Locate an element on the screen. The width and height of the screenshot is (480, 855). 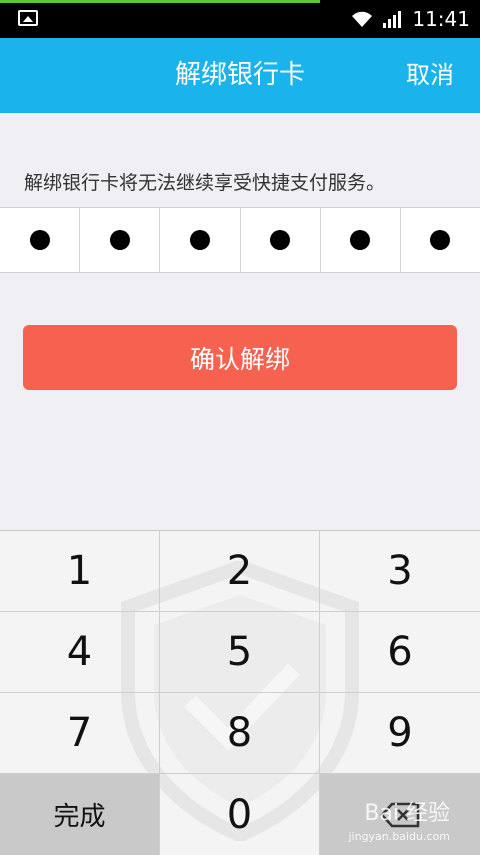
status-bar: 11:41 is located at coordinates (240, 19).